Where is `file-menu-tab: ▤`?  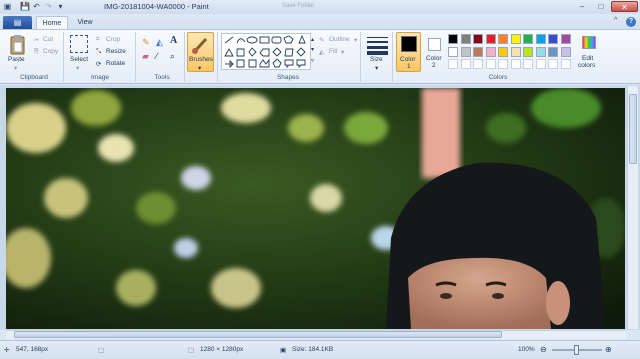 file-menu-tab: ▤ is located at coordinates (17, 22).